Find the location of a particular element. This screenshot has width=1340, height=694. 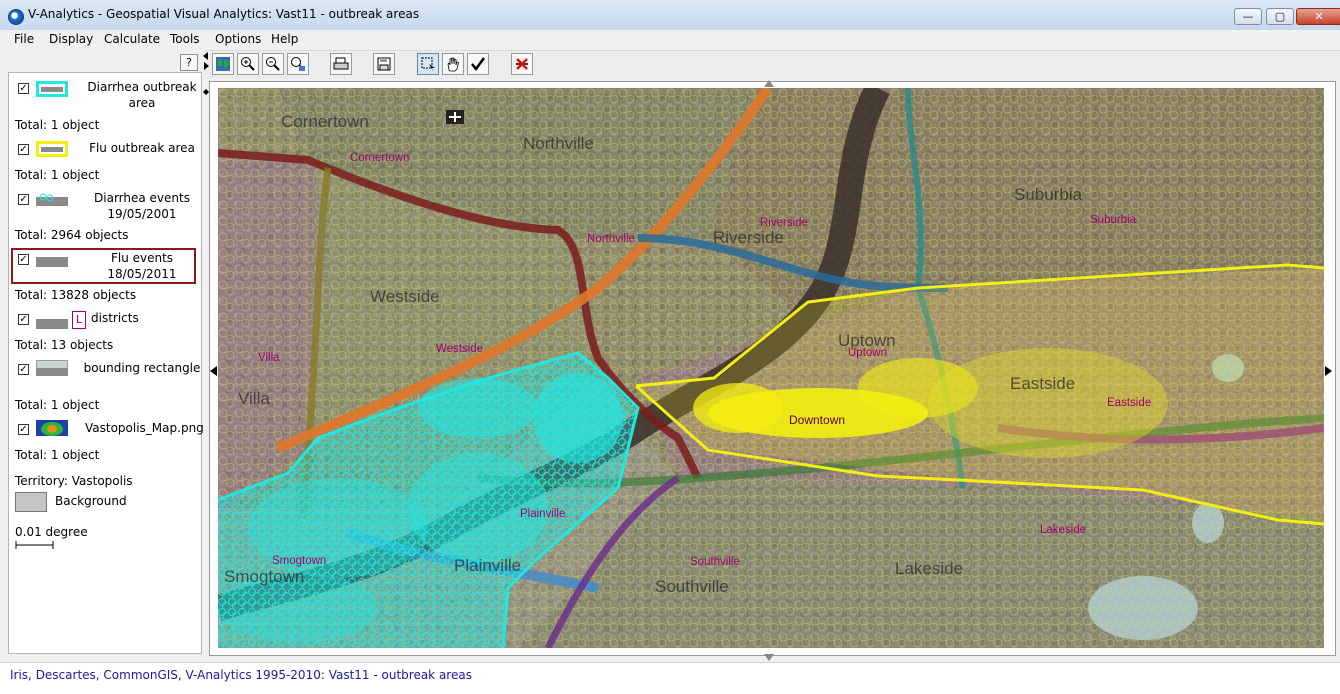

checkmark-icon is located at coordinates (478, 64).